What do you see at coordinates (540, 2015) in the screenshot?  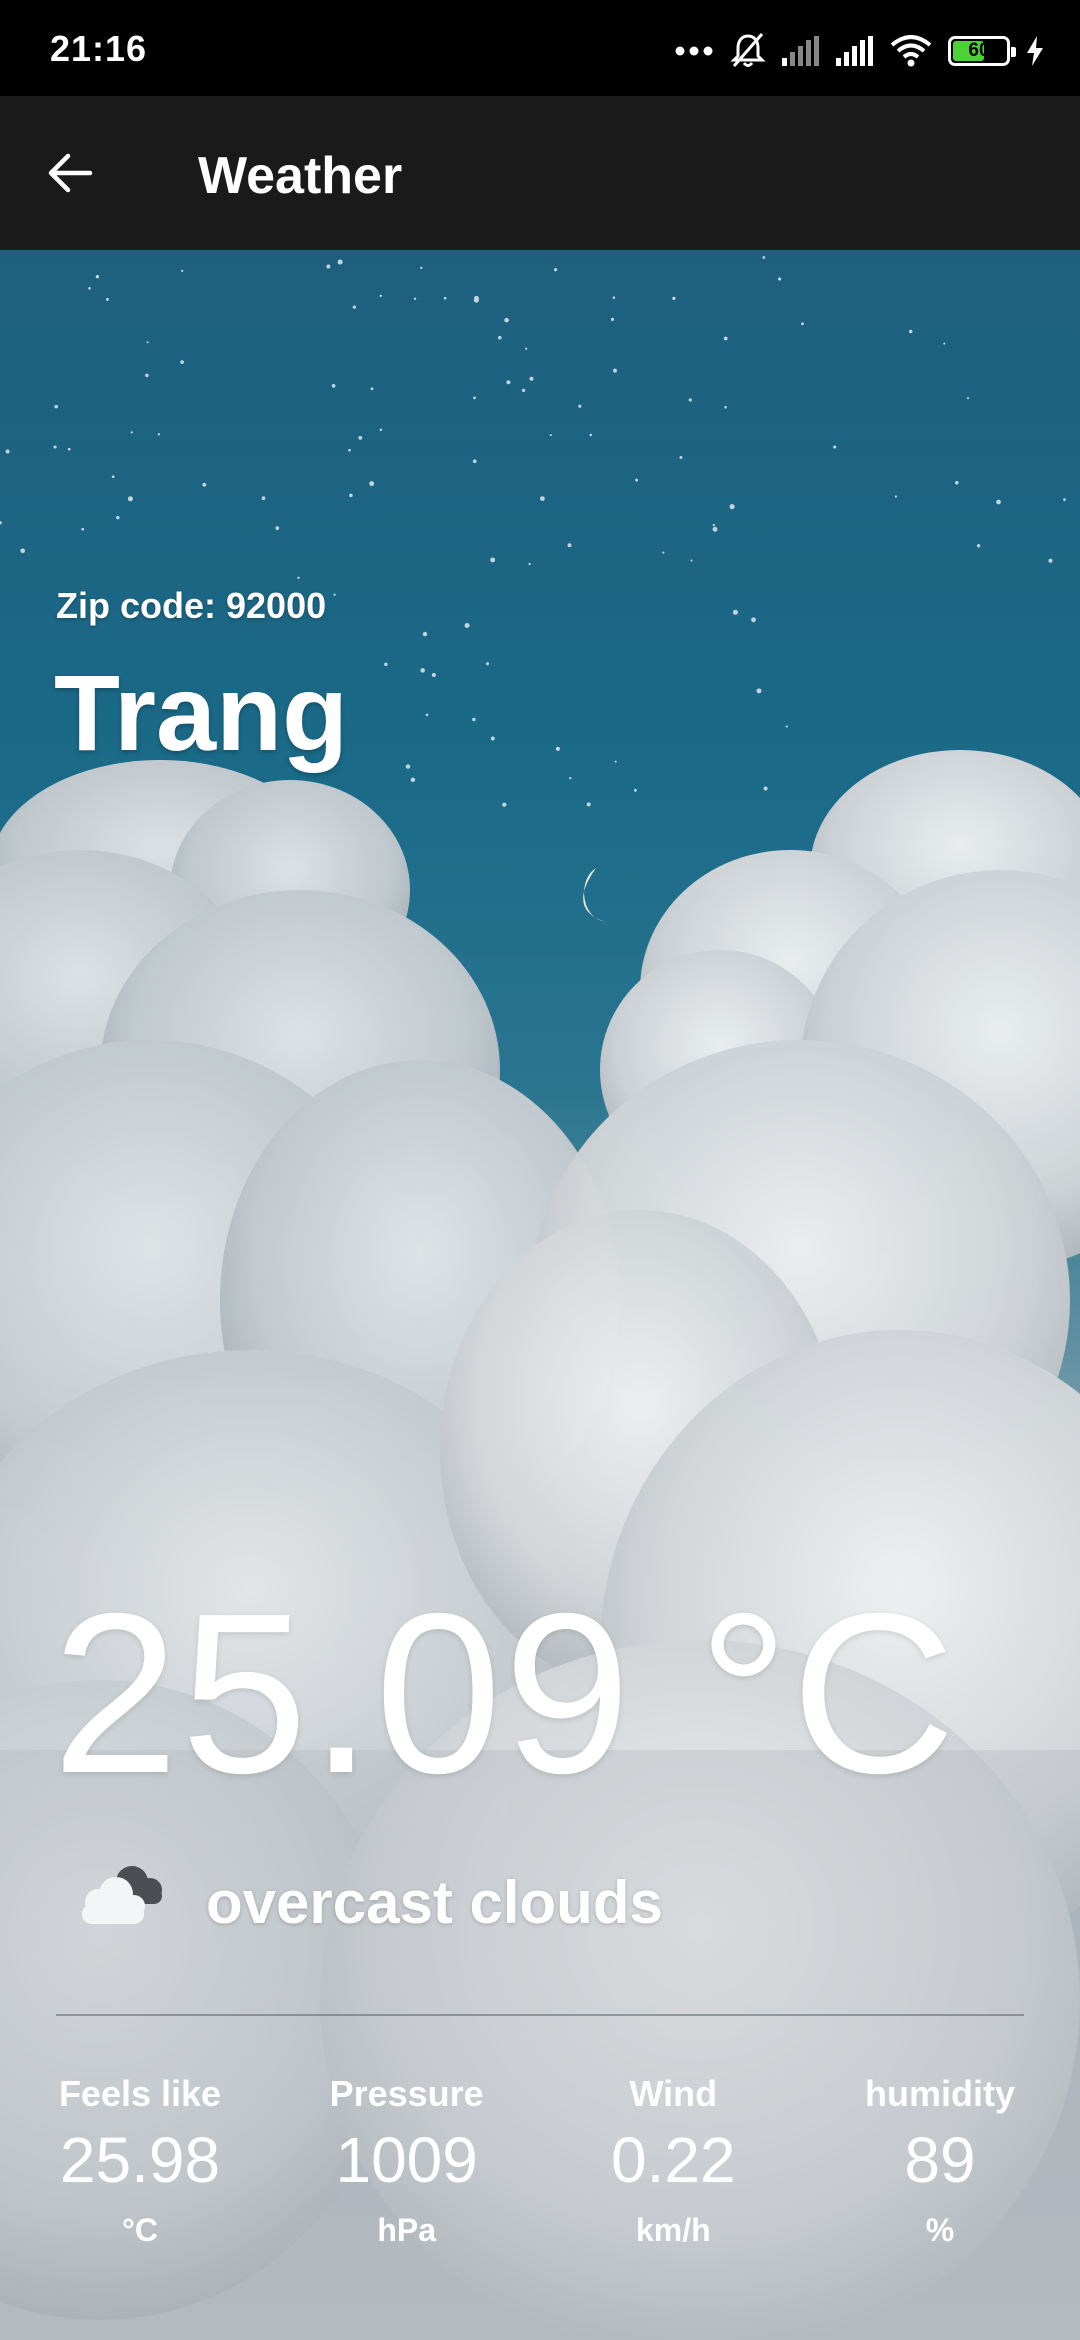 I see `divider` at bounding box center [540, 2015].